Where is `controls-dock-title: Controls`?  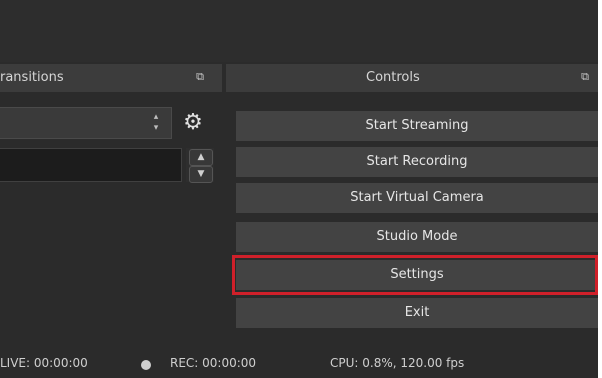
controls-dock-title: Controls is located at coordinates (393, 77).